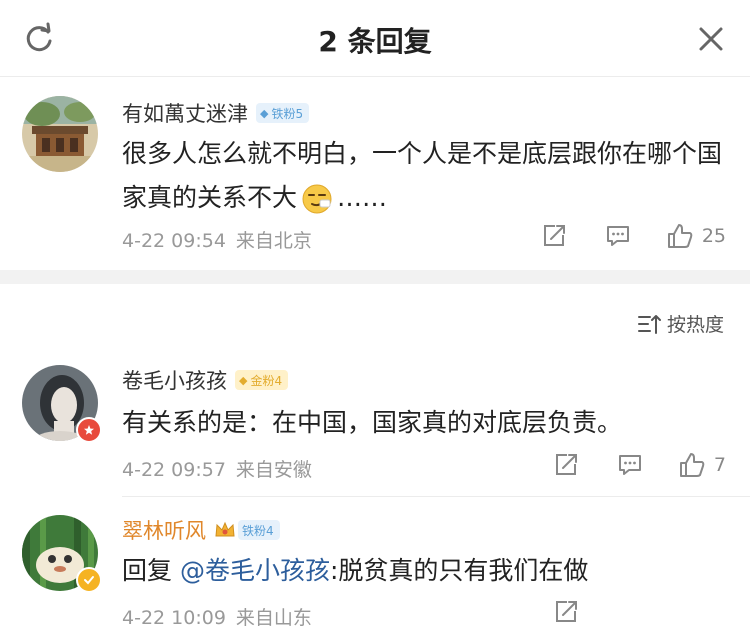 This screenshot has width=750, height=630. I want to click on badge-label: 金粉4, so click(266, 380).